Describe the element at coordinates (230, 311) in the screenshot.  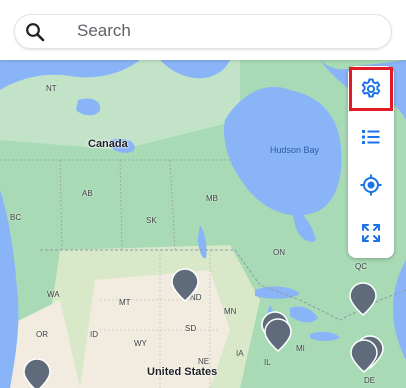
I see `map-label-mn: MN` at that location.